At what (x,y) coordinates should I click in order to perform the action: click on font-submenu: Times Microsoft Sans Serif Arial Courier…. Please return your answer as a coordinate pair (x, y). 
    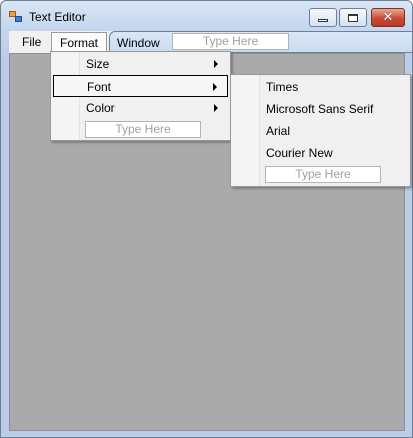
    Looking at the image, I should click on (320, 130).